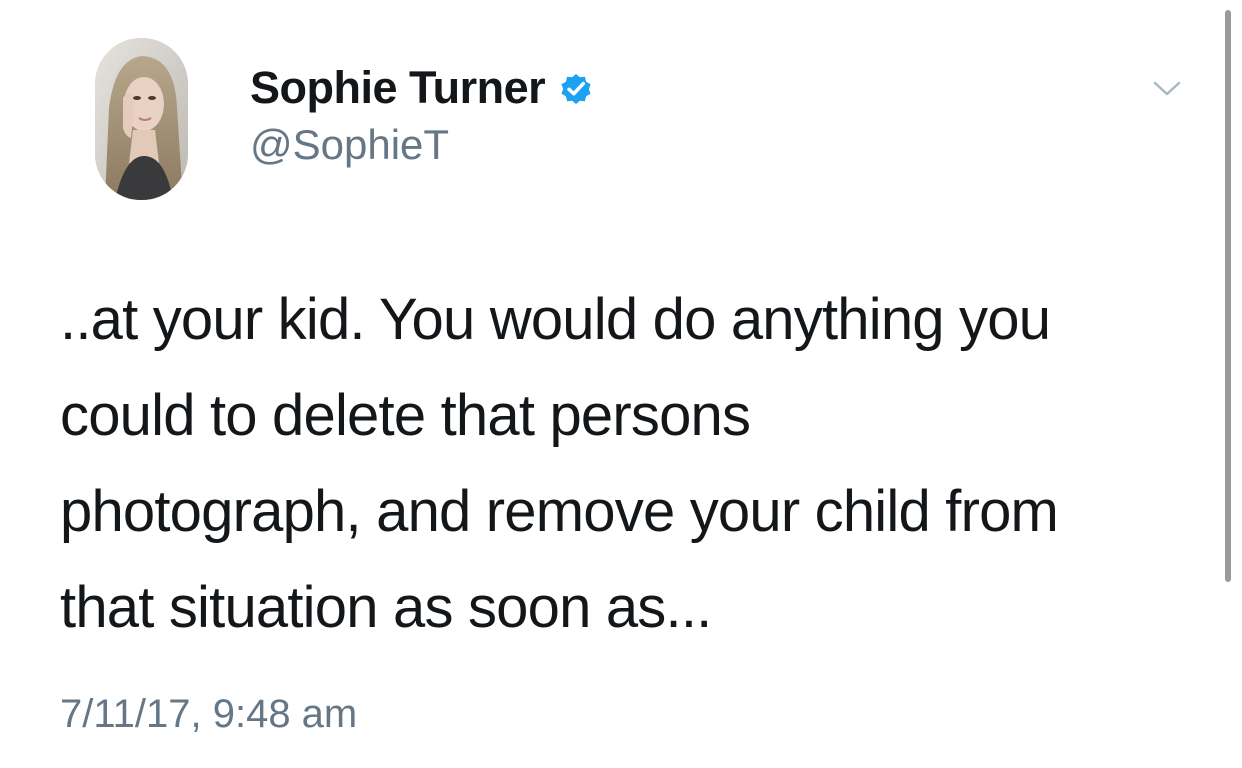 The height and width of the screenshot is (768, 1242). I want to click on display-name: Sophie Turner, so click(398, 88).